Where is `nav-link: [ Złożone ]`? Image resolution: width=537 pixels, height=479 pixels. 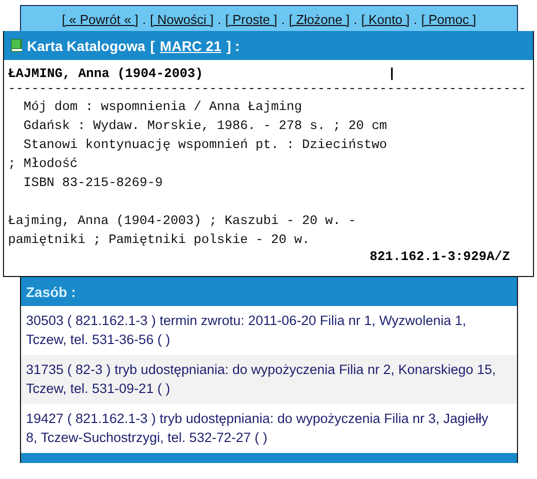 nav-link: [ Złożone ] is located at coordinates (319, 19).